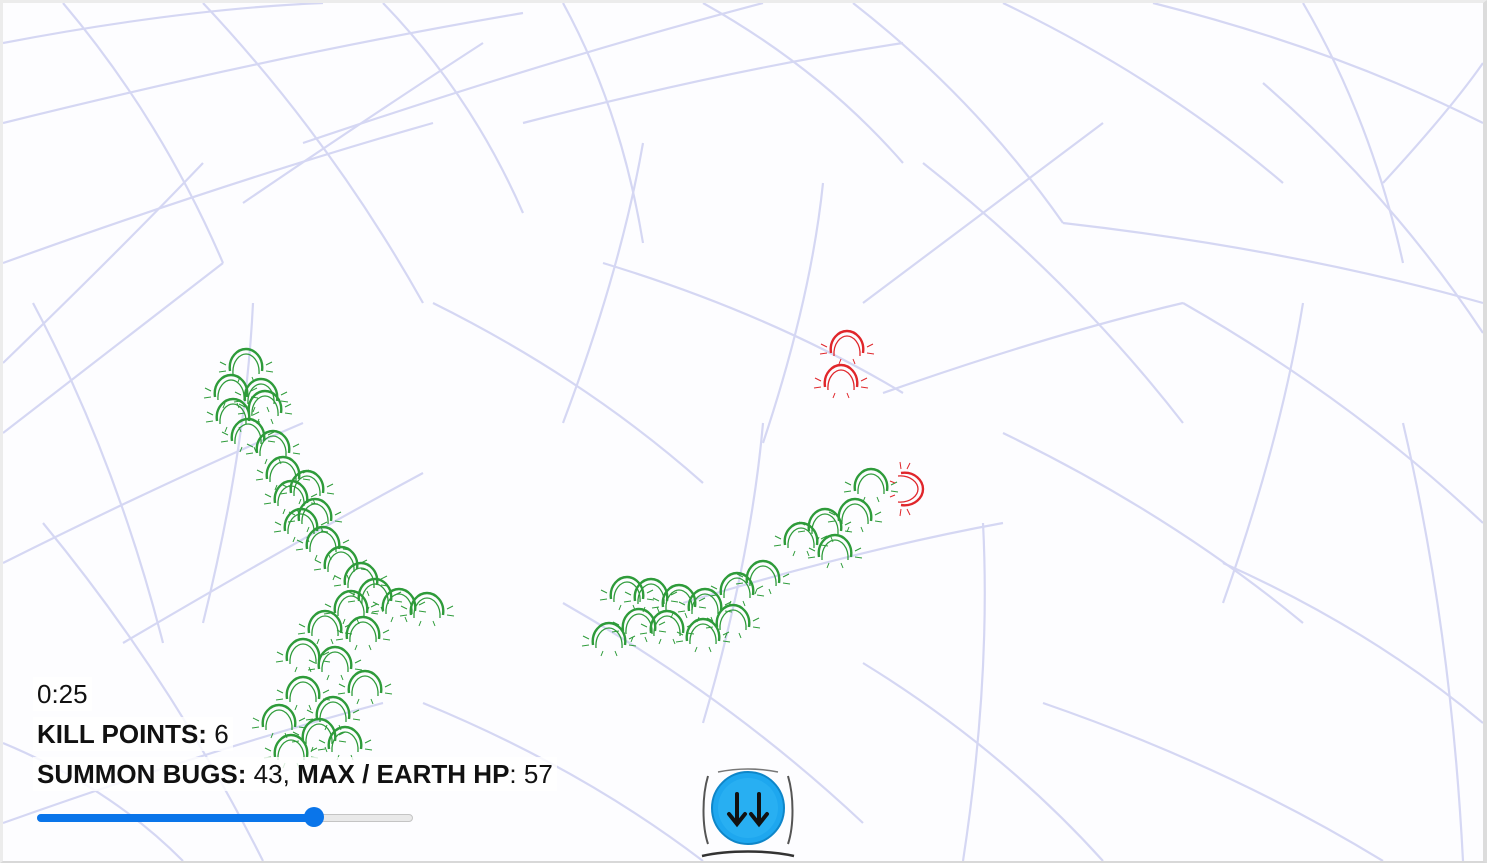 This screenshot has height=863, width=1487. I want to click on enemy-bugs, so click(868, 423).